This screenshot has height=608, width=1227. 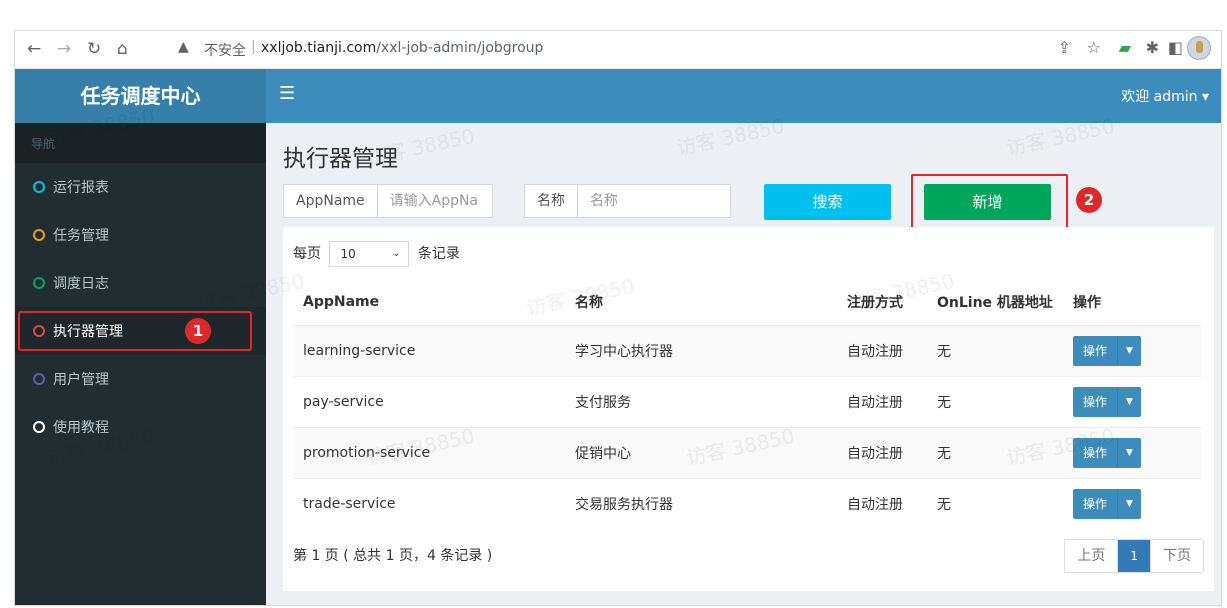 What do you see at coordinates (183, 47) in the screenshot?
I see `warning-triangle-icon: ▲` at bounding box center [183, 47].